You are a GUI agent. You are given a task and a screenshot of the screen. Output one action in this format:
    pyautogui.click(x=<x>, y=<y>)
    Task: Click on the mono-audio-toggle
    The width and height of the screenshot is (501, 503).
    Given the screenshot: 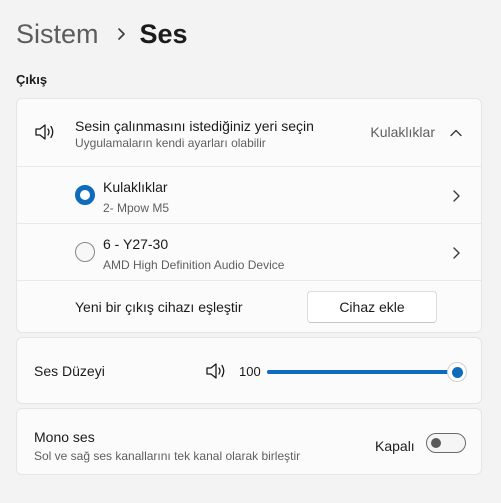 What is the action you would take?
    pyautogui.click(x=446, y=443)
    